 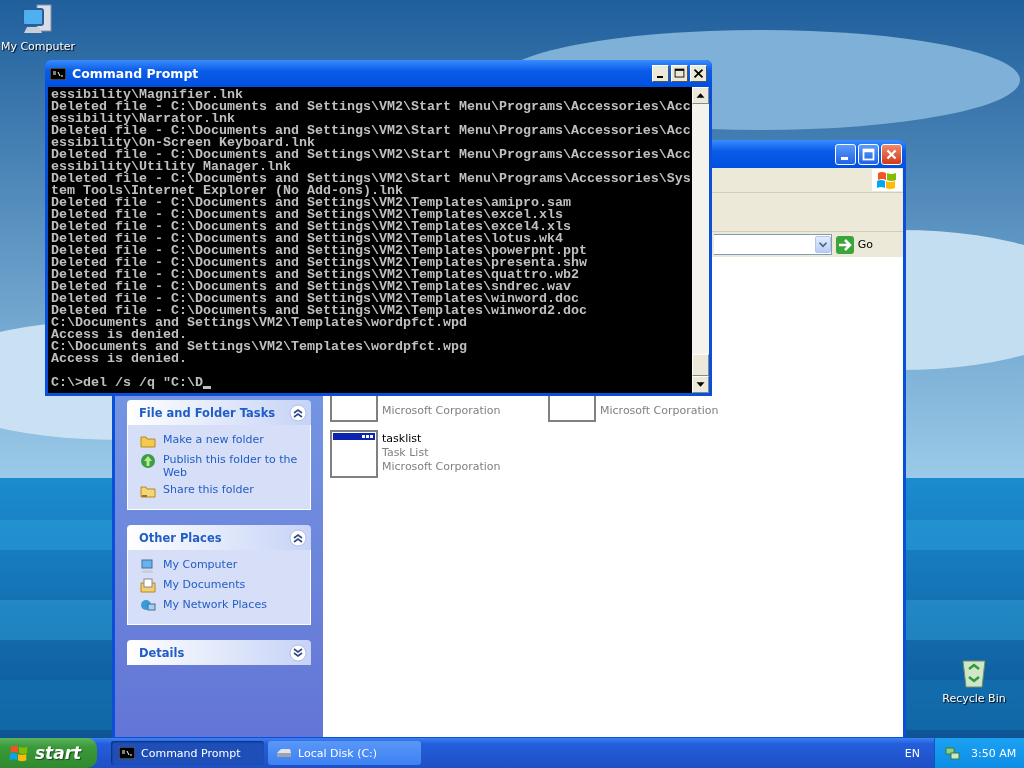 I want to click on console-line: Deleted file - C:\Documents and Settings\VM2\Templates\excel.xls, so click(x=307, y=215).